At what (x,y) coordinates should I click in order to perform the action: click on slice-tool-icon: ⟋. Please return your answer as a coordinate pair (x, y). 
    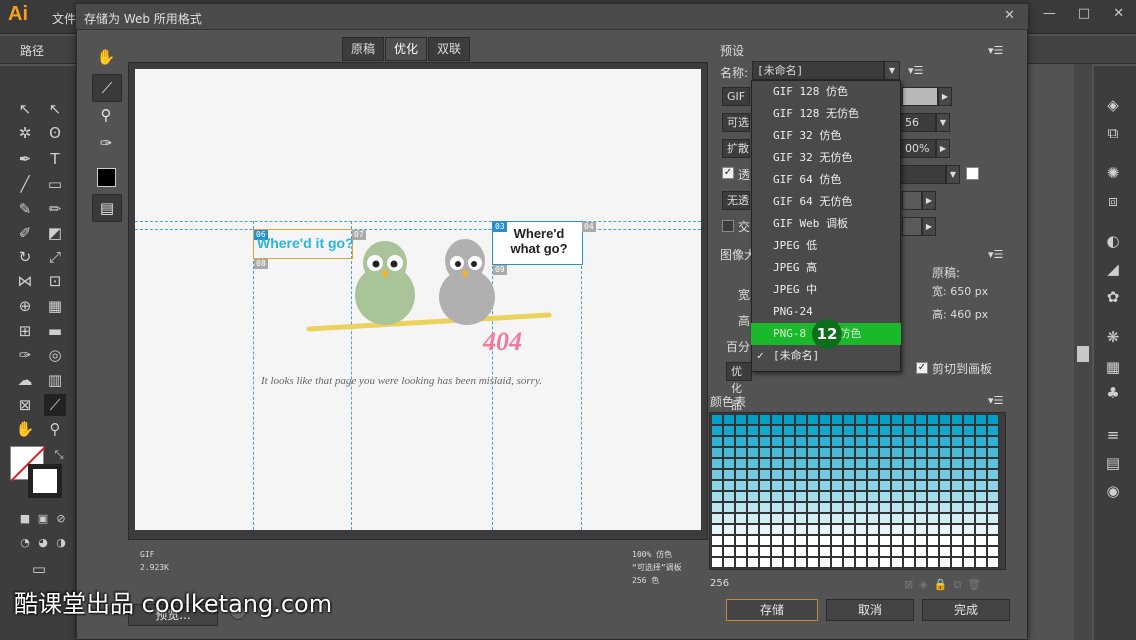
    Looking at the image, I should click on (55, 405).